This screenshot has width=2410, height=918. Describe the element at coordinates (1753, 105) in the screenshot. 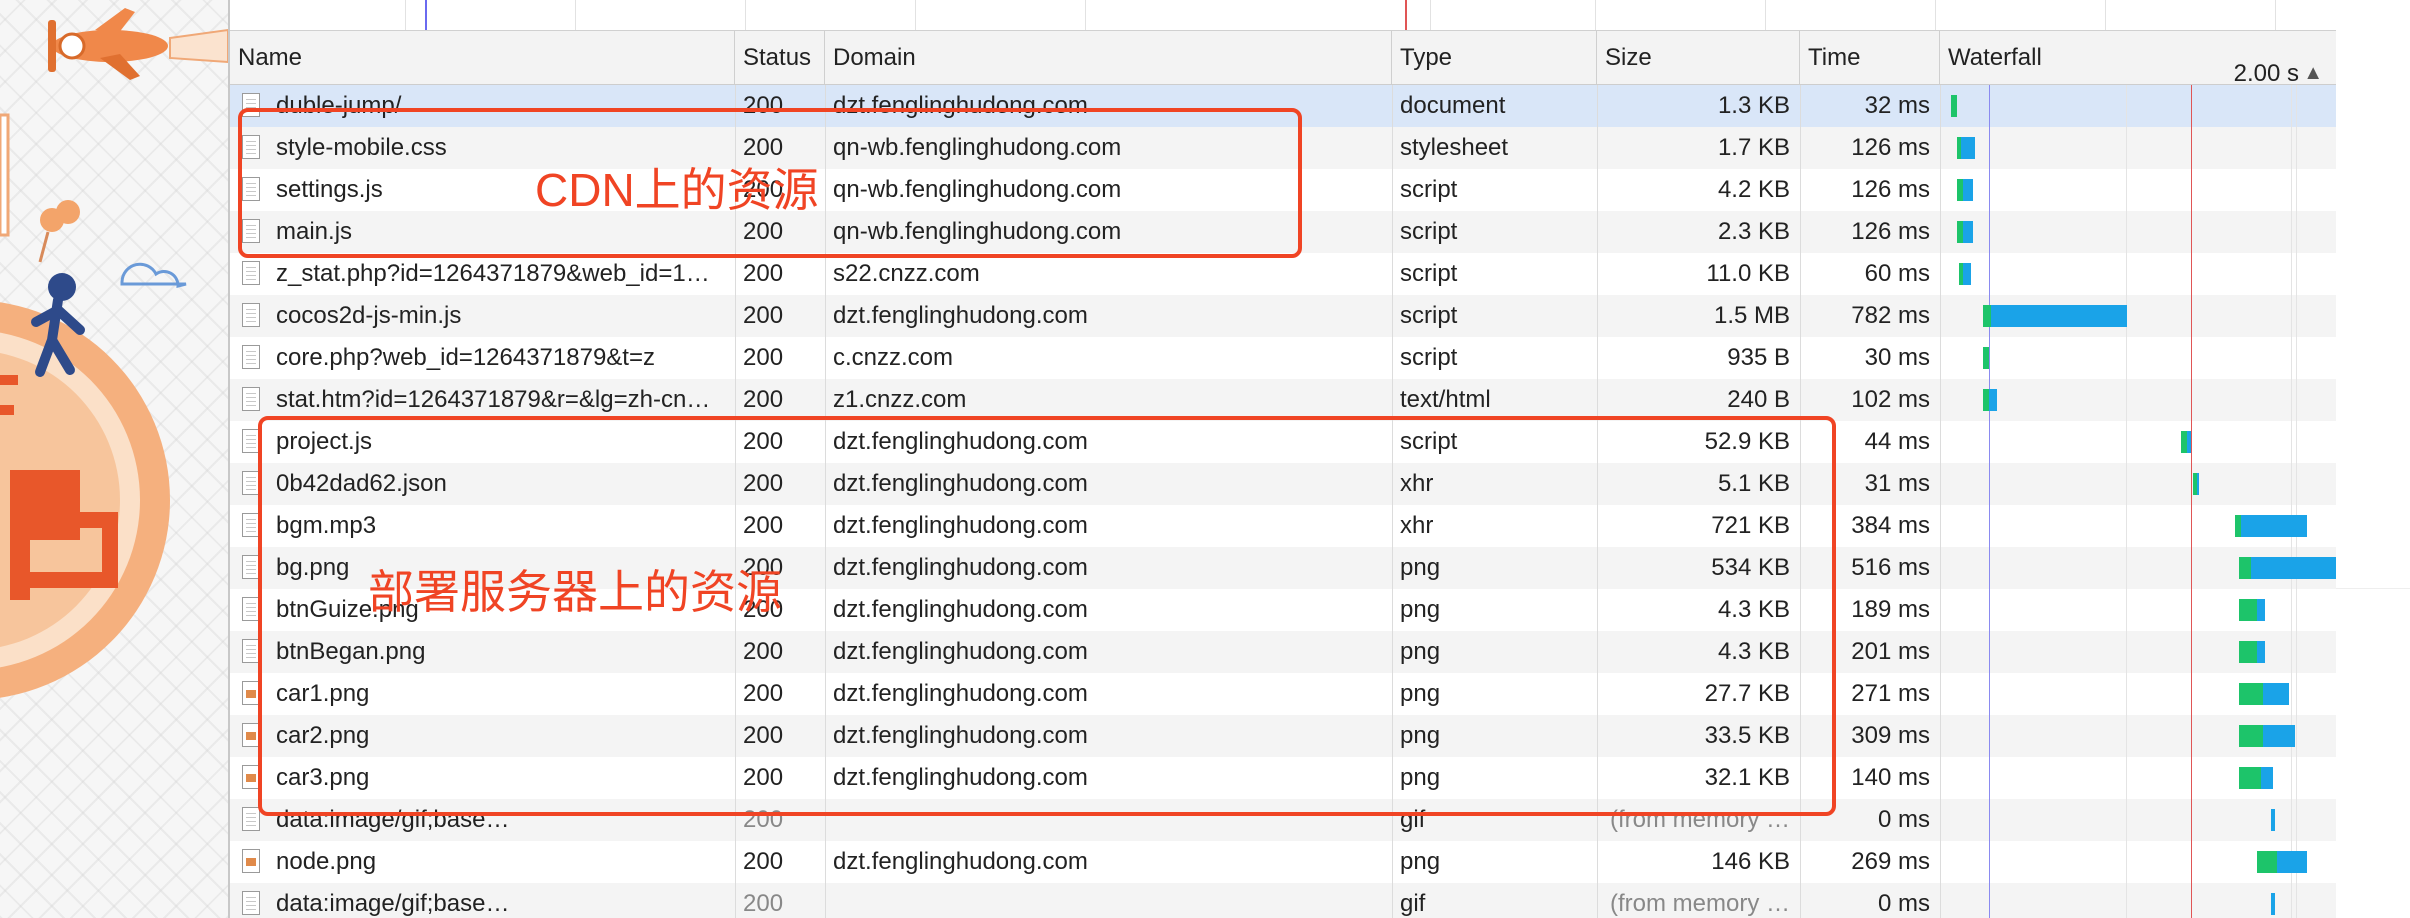

I see `size-cell: 1.3 KB` at that location.